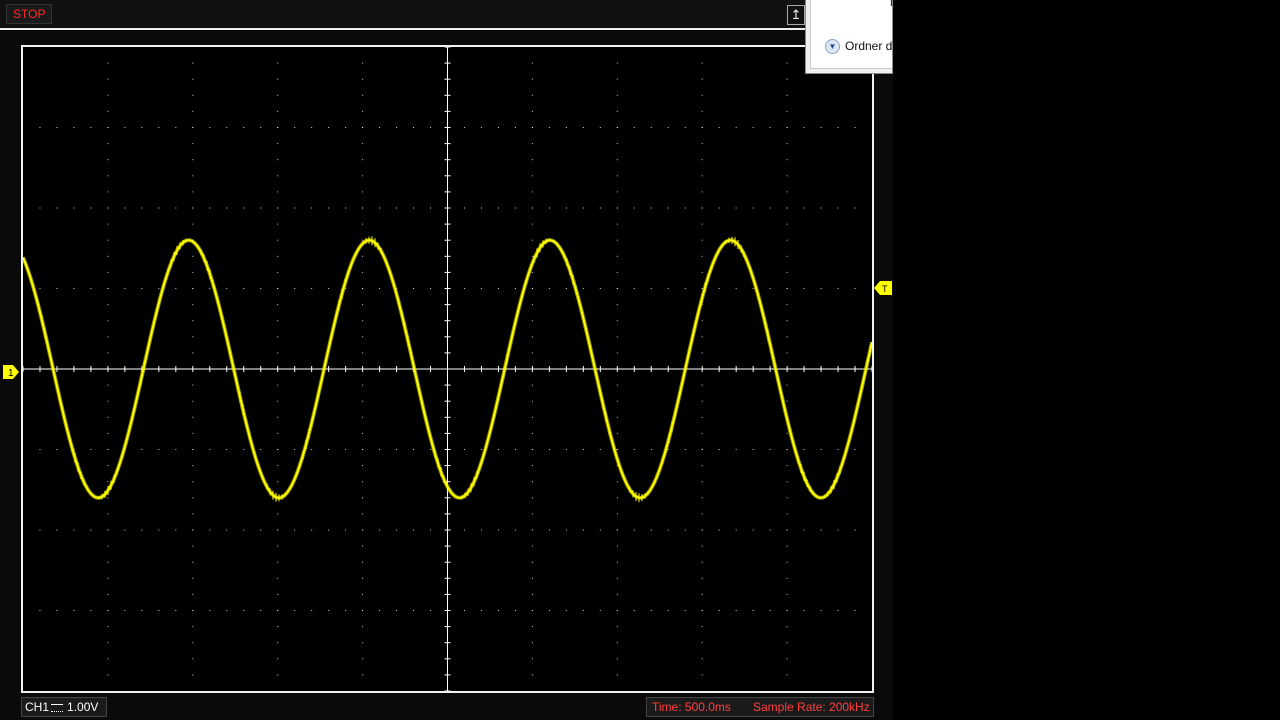 Image resolution: width=1280 pixels, height=720 pixels. Describe the element at coordinates (851, 34) in the screenshot. I see `popup-content: Da ▼Ordner du` at that location.